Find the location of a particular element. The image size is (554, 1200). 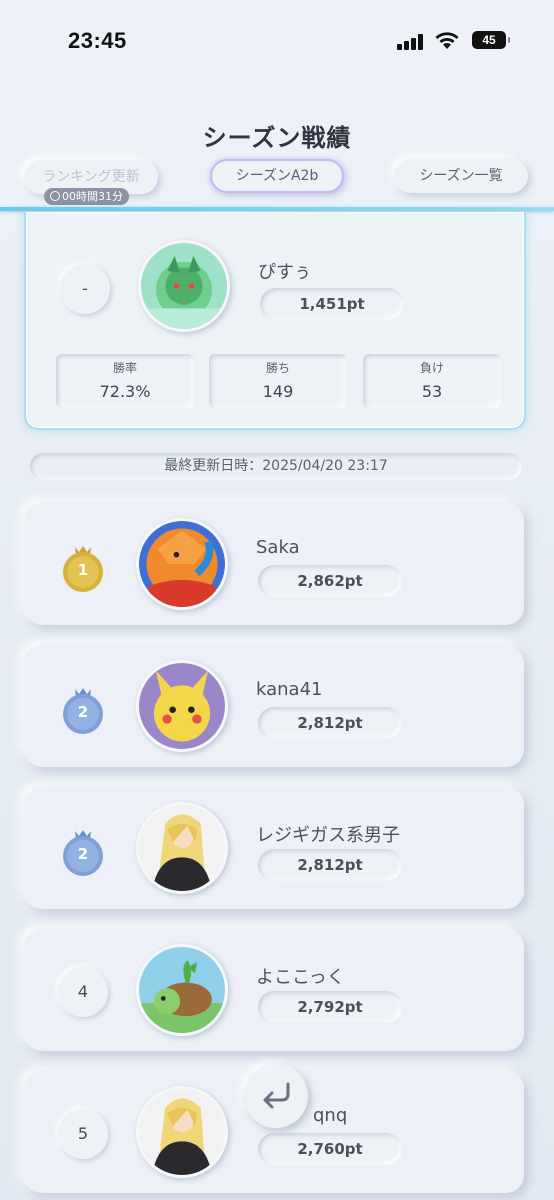

stat-value: 53 is located at coordinates (432, 391).